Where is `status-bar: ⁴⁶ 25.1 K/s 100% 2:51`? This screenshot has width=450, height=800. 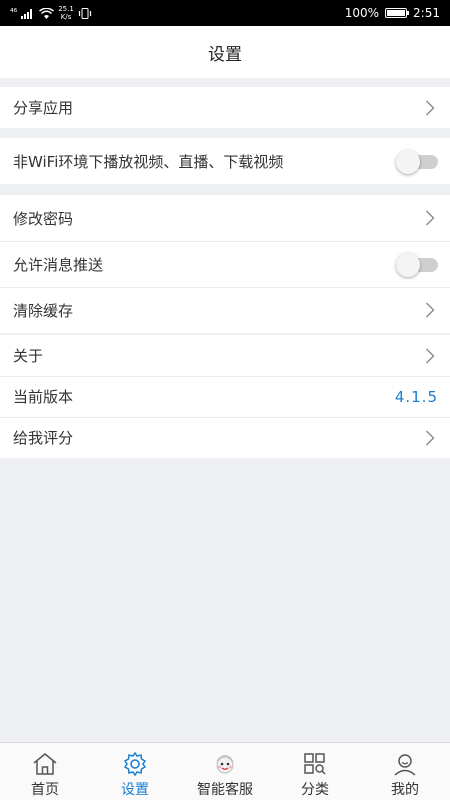
status-bar: ⁴⁶ 25.1 K/s 100% 2:51 is located at coordinates (225, 13).